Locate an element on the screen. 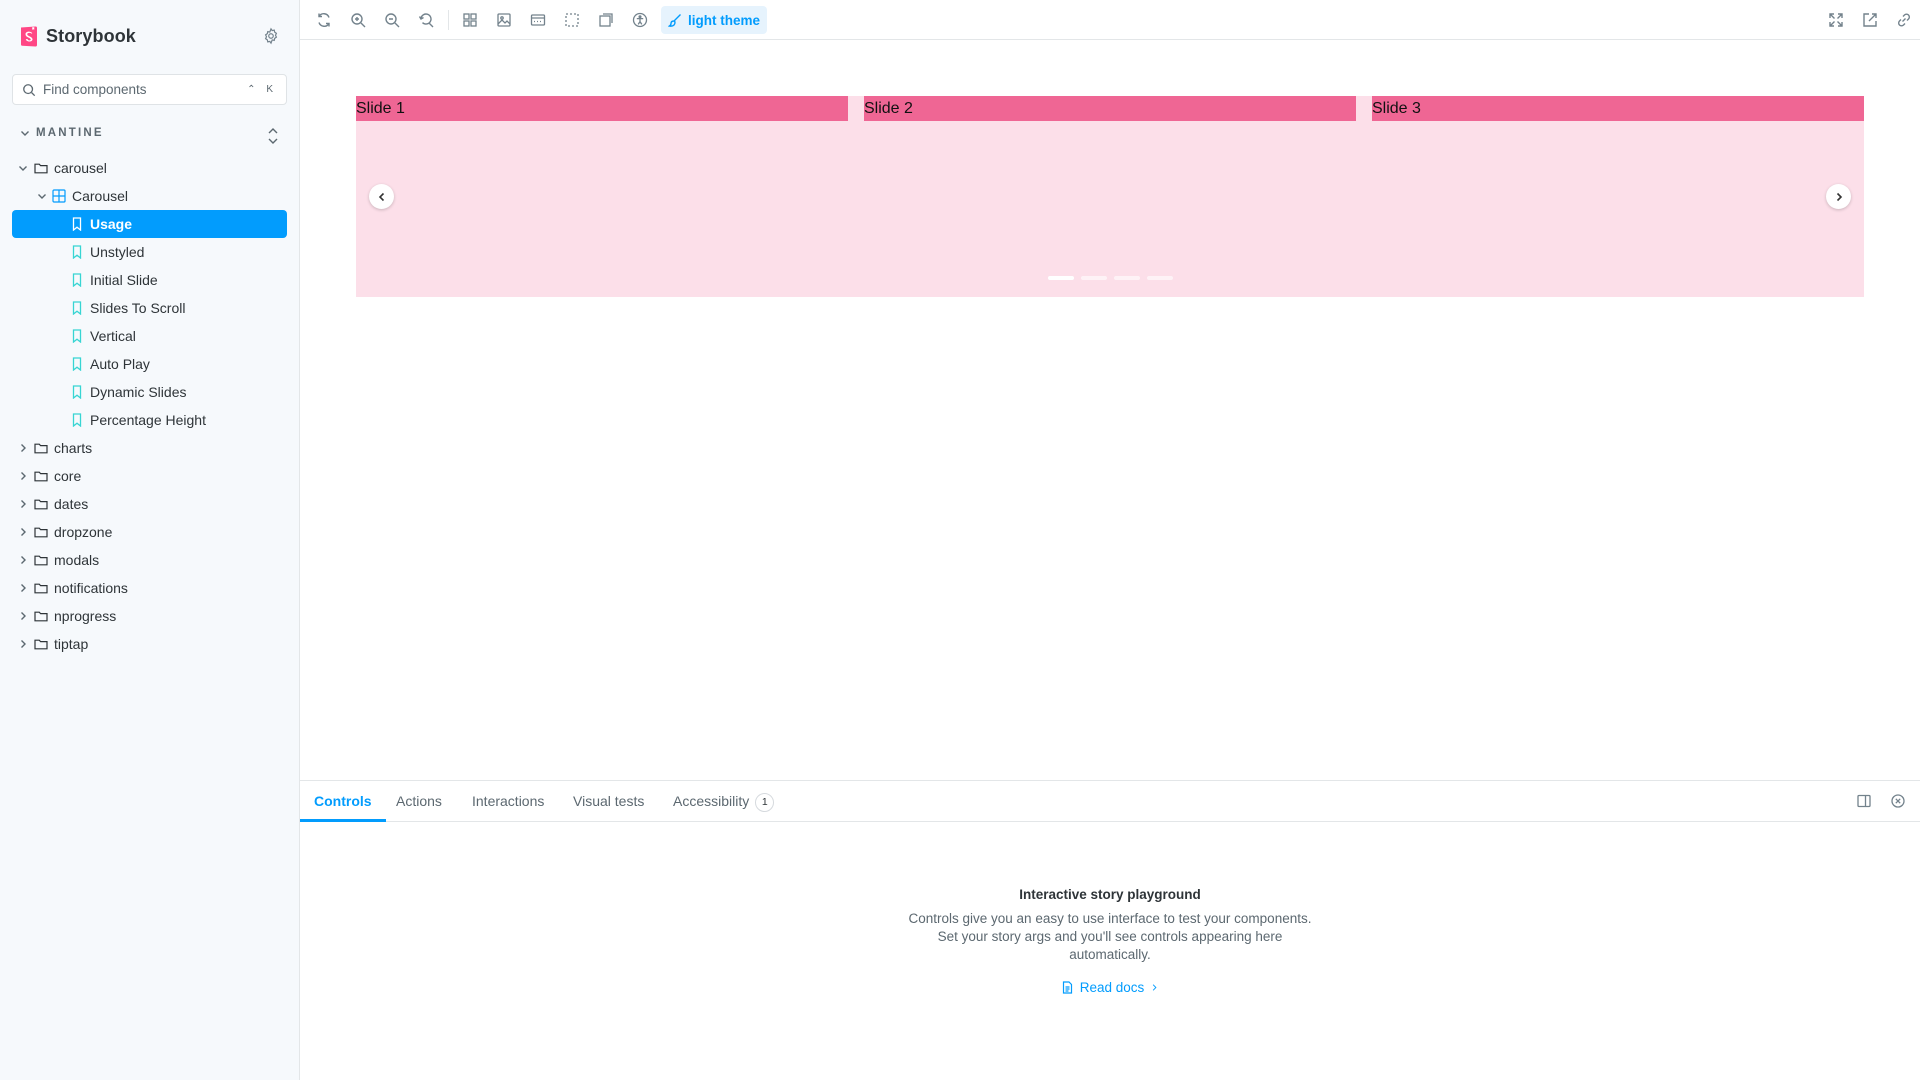  search-icon is located at coordinates (29, 89).